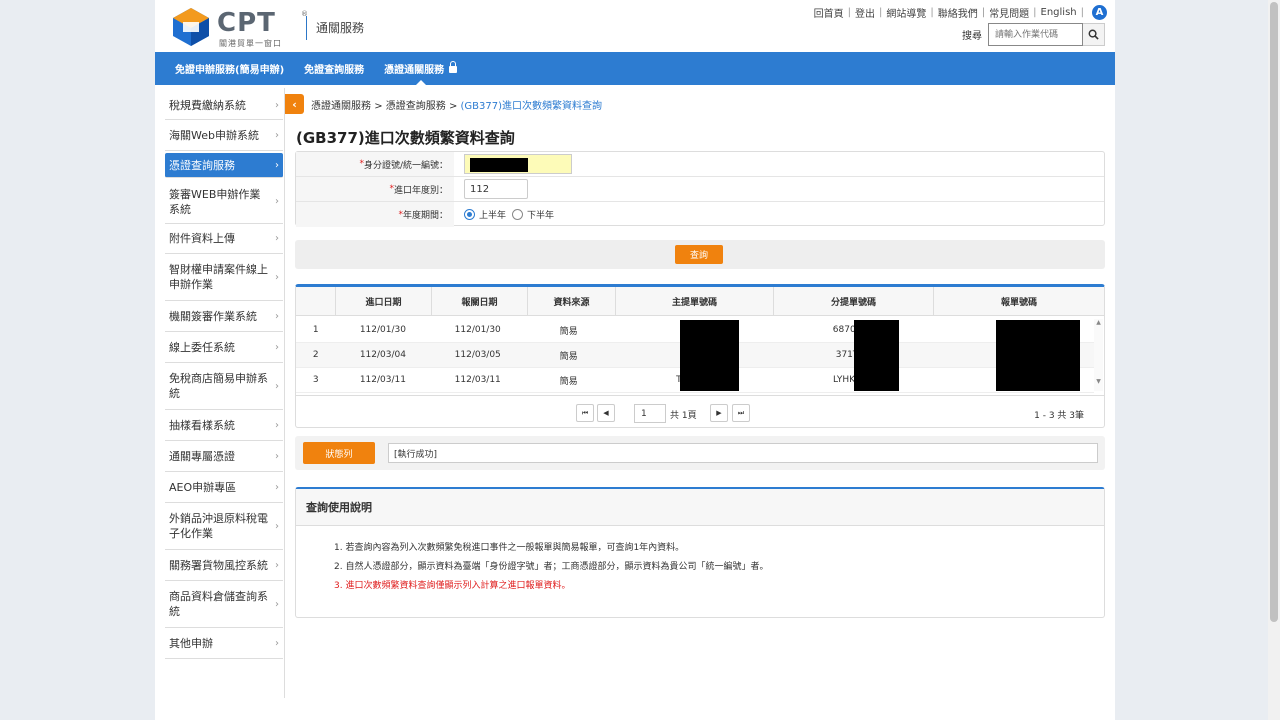 The height and width of the screenshot is (720, 1280). What do you see at coordinates (1098, 381) in the screenshot?
I see `scroll-down-icon: ▼` at bounding box center [1098, 381].